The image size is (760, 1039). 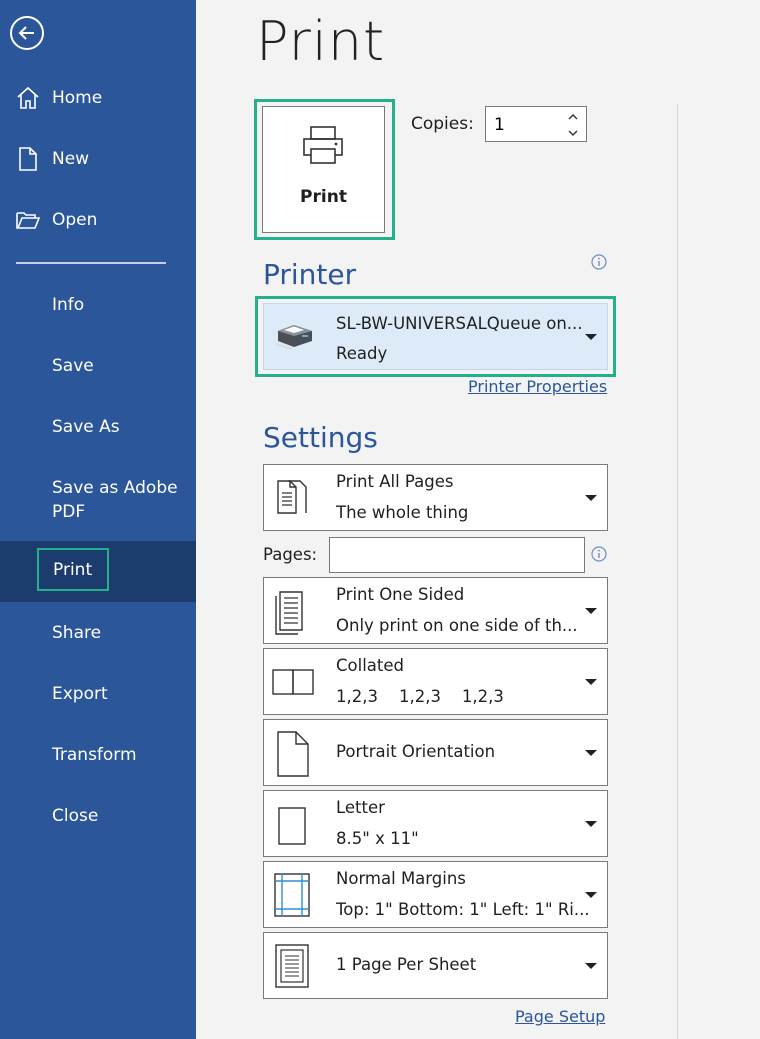 I want to click on nav-open-label: Open, so click(x=75, y=220).